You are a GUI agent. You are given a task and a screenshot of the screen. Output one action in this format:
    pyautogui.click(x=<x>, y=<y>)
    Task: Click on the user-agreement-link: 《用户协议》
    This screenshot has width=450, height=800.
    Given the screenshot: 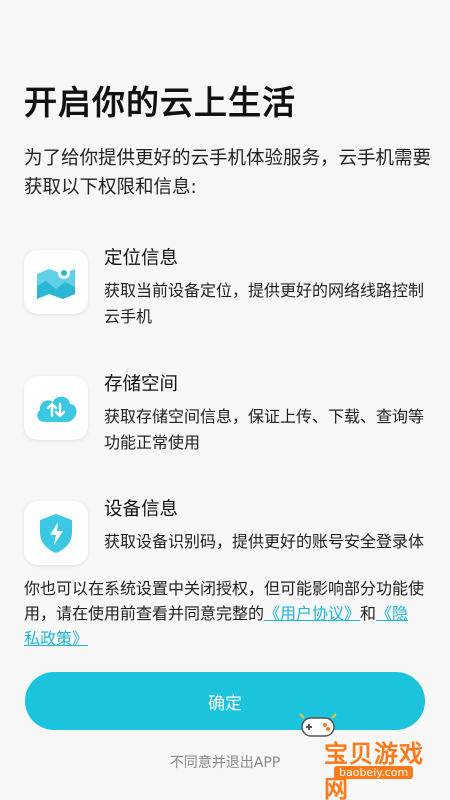 What is the action you would take?
    pyautogui.click(x=312, y=613)
    